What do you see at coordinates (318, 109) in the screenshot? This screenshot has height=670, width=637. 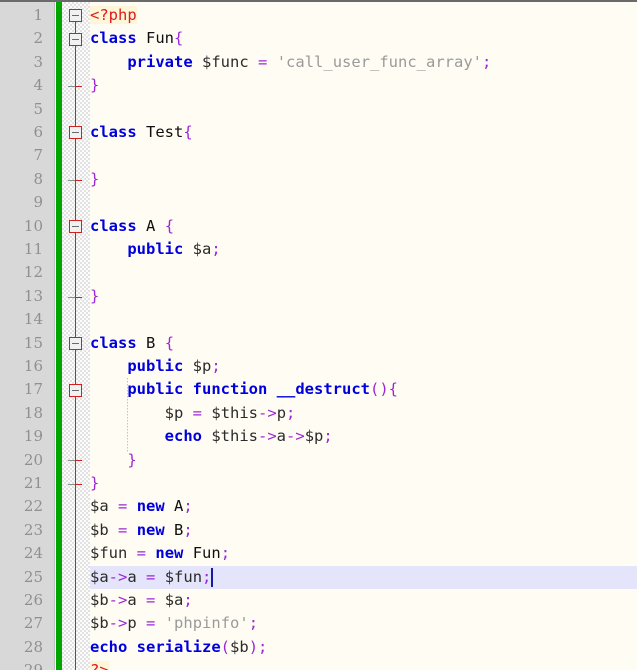 I see `code-line-row: 5` at bounding box center [318, 109].